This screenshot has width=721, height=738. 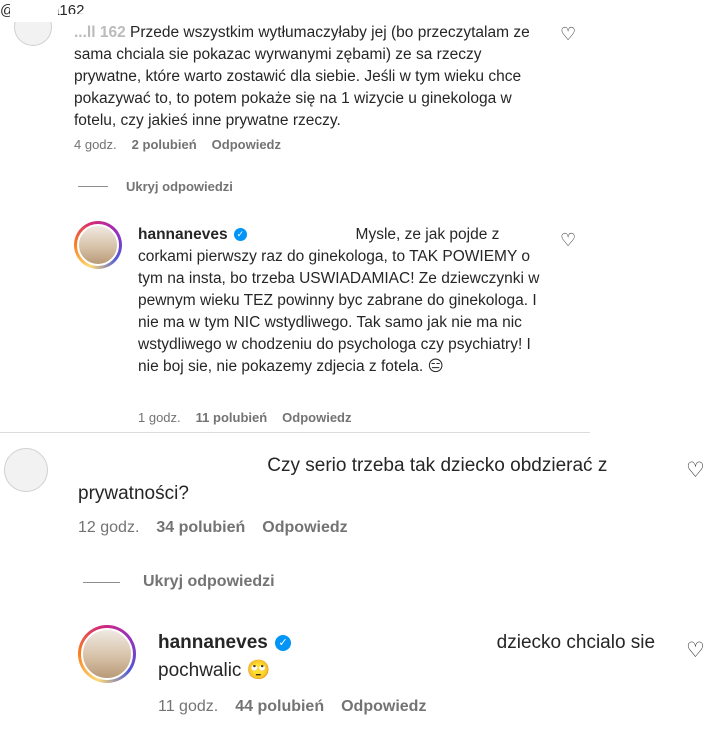 What do you see at coordinates (107, 654) in the screenshot?
I see `reply2-avatar` at bounding box center [107, 654].